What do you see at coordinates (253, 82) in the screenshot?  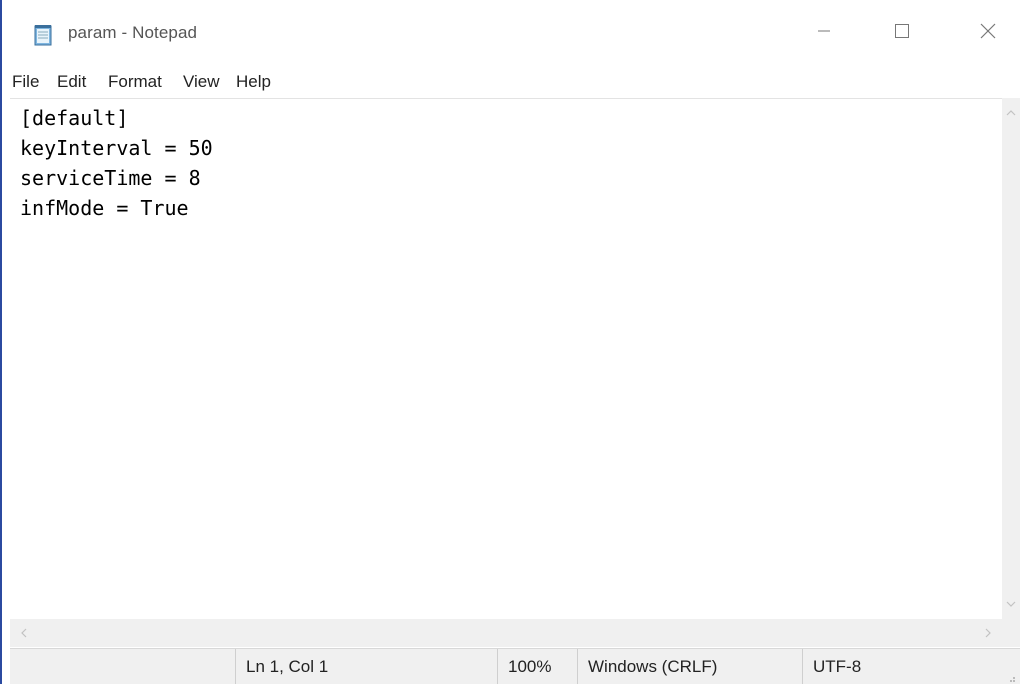 I see `menu-help: Help` at bounding box center [253, 82].